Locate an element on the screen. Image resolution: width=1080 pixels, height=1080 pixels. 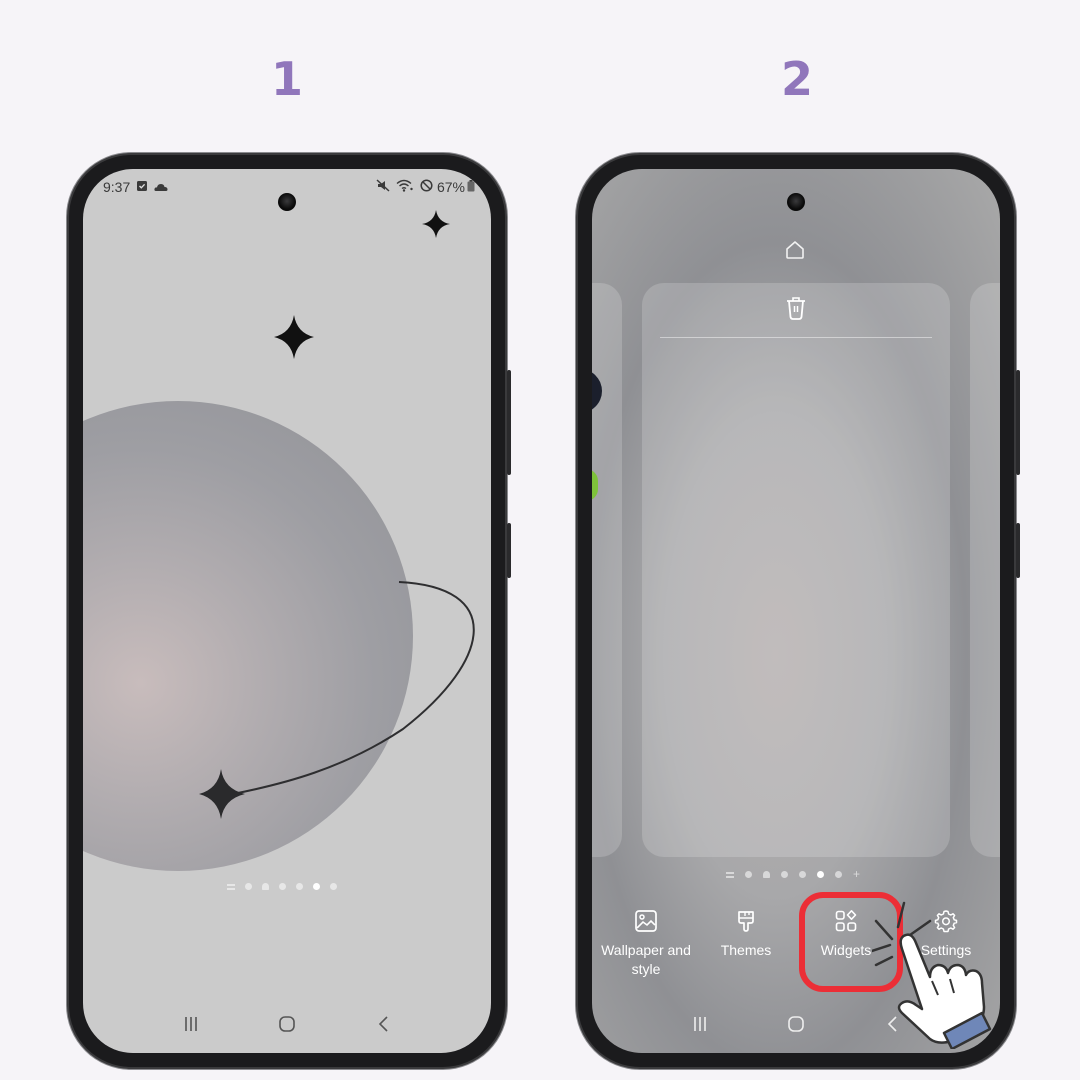
add-page-icon: + is located at coordinates (856, 874).